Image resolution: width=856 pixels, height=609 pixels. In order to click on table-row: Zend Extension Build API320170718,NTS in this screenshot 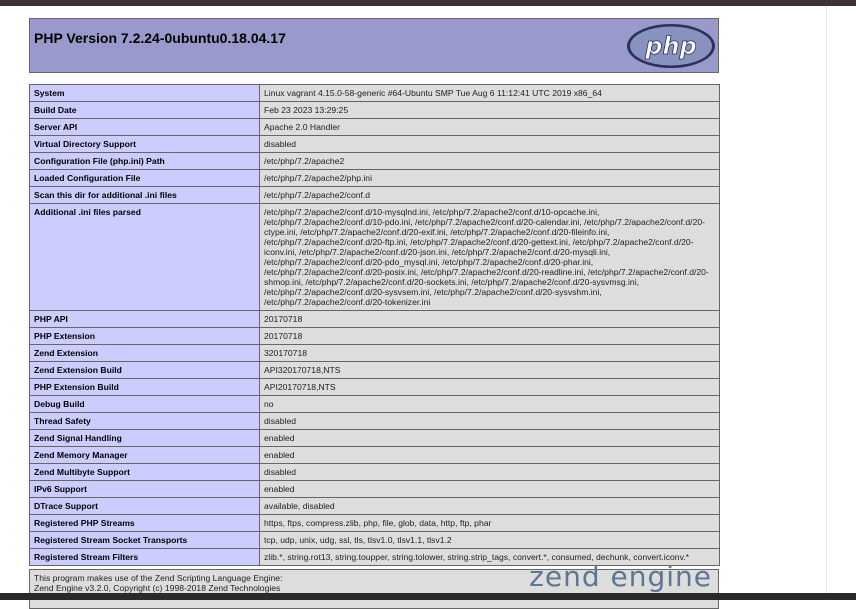, I will do `click(374, 370)`.